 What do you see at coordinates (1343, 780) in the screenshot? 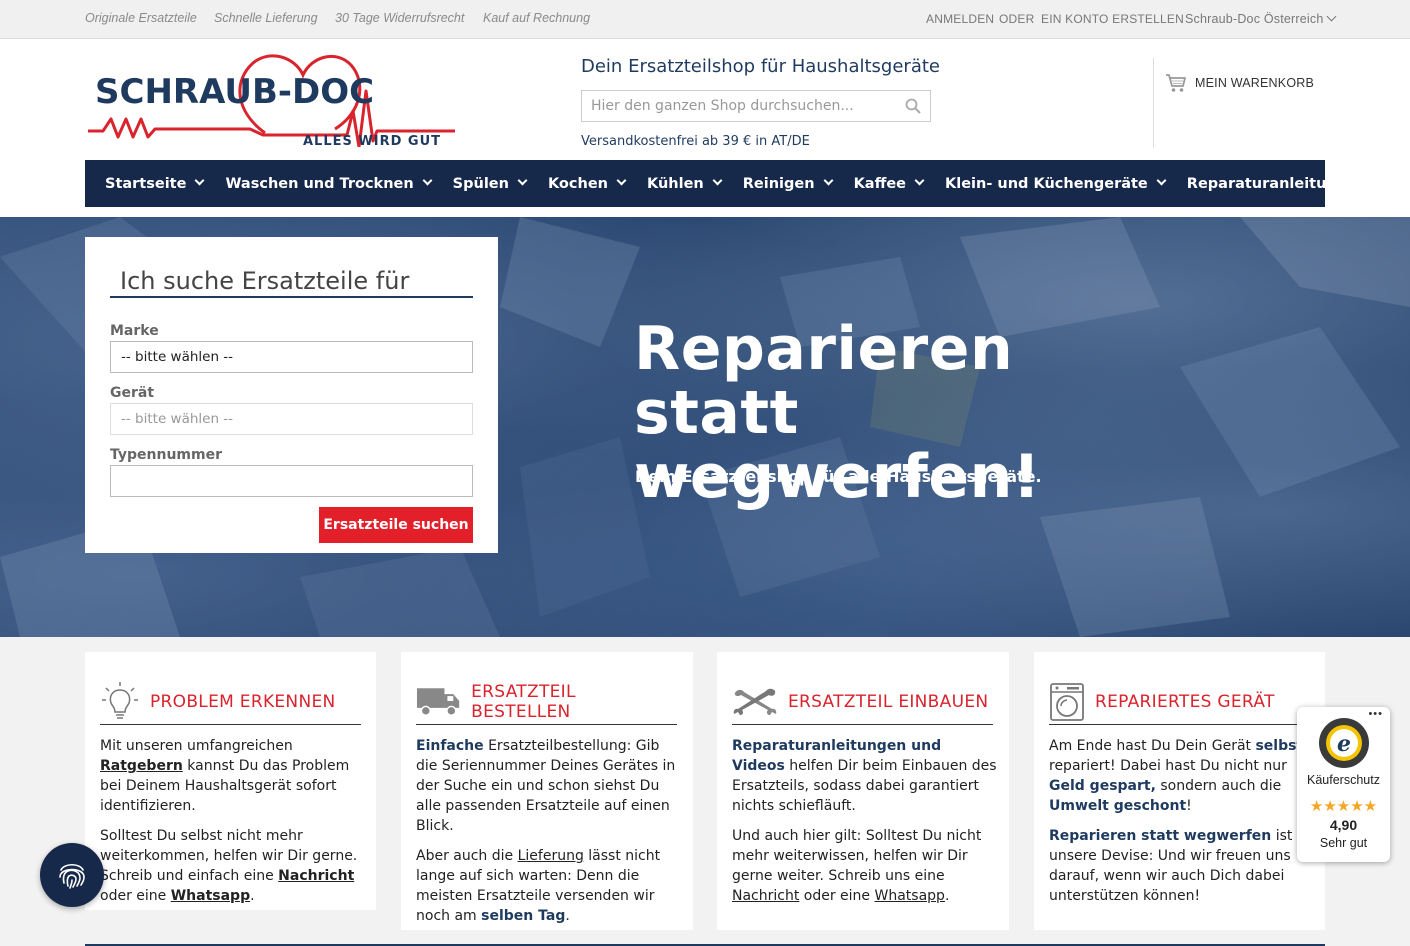
I see `buyer-protection-label: Käuferschutz` at bounding box center [1343, 780].